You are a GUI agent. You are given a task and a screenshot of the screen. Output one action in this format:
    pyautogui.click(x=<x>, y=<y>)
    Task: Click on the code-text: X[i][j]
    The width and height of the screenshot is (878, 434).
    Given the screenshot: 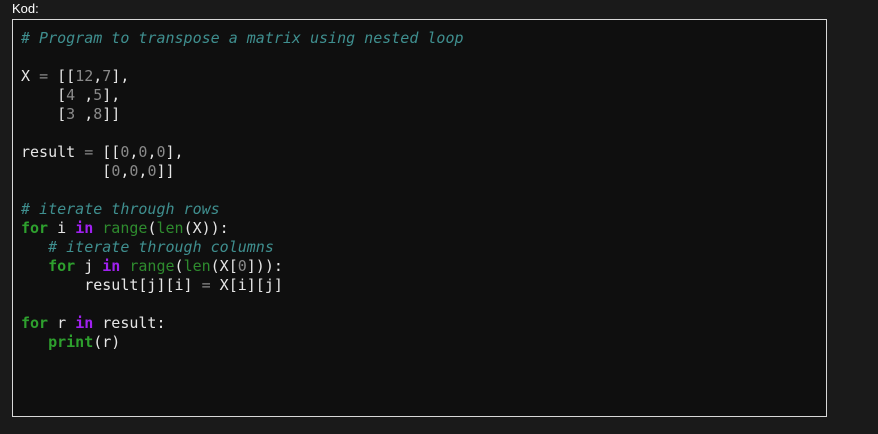 What is the action you would take?
    pyautogui.click(x=246, y=285)
    